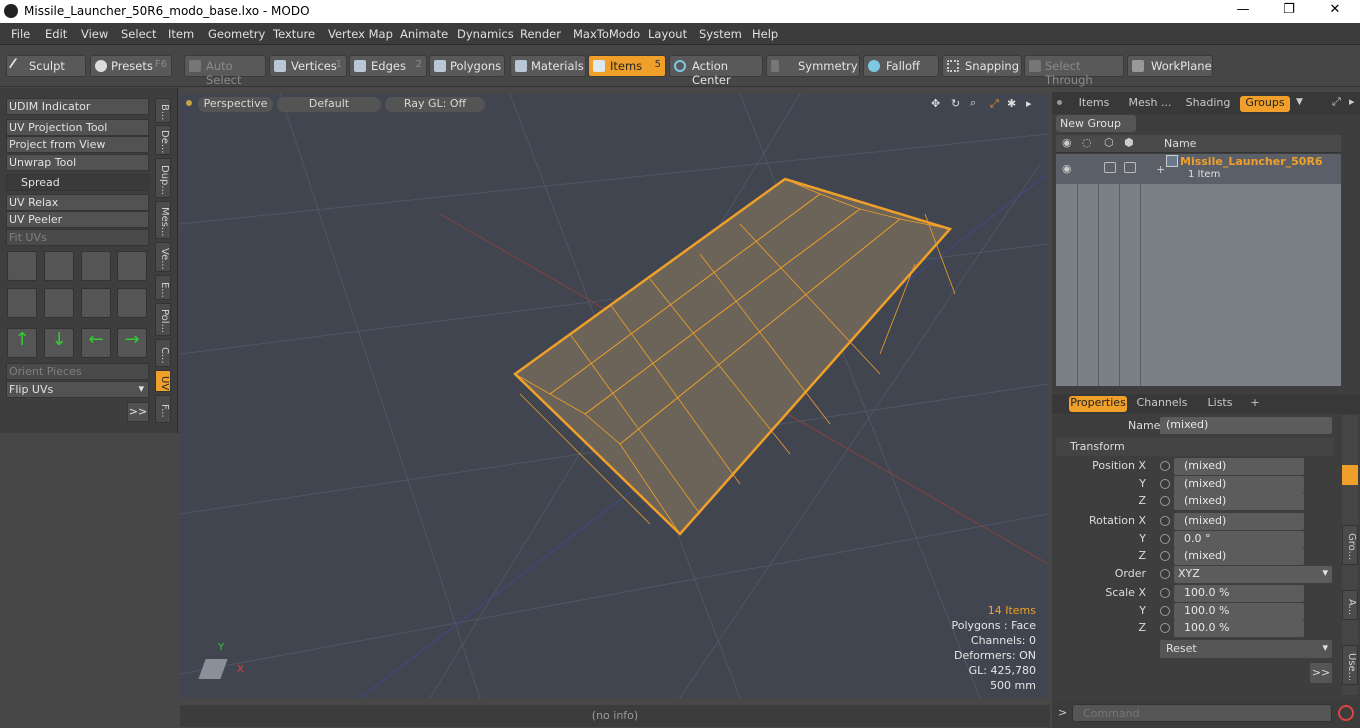 The image size is (1360, 728). I want to click on scale-z-field: 100.0 %, so click(1239, 628).